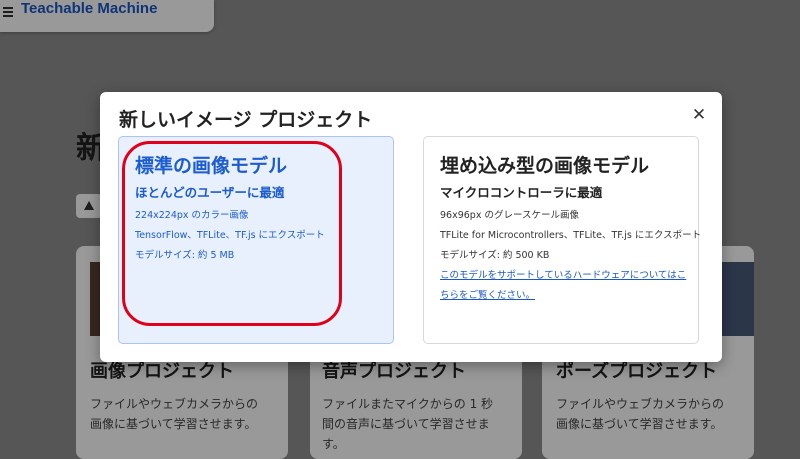 The height and width of the screenshot is (459, 800). I want to click on option-title: 埋め込み型の画像モデル, so click(545, 166).